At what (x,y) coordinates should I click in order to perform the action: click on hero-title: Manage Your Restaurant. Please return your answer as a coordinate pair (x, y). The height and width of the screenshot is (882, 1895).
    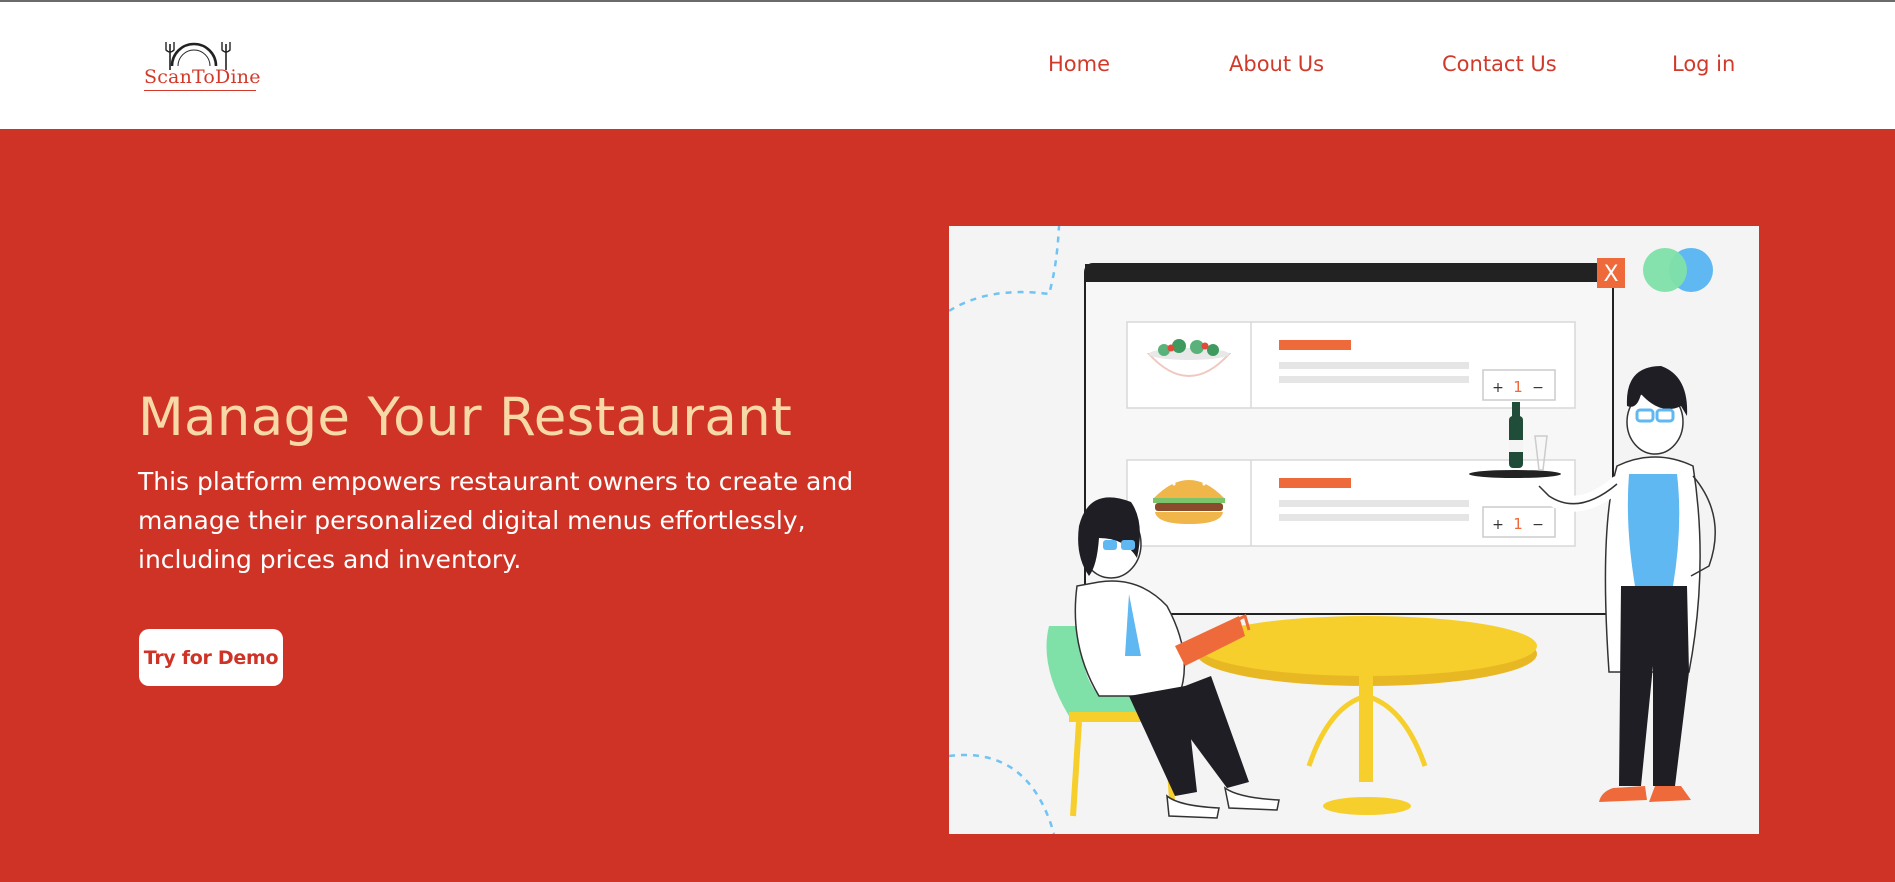
    Looking at the image, I should click on (465, 417).